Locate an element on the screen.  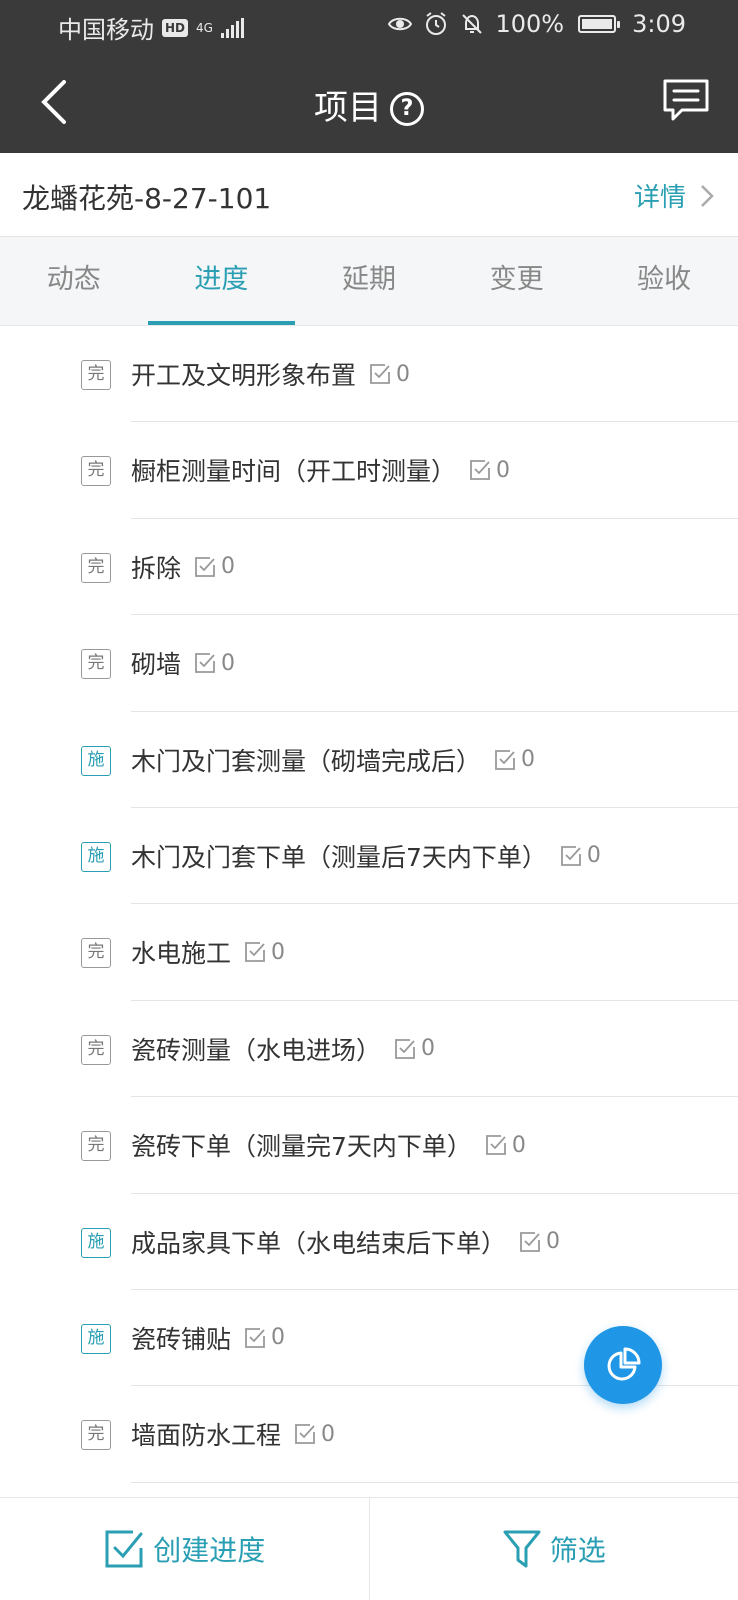
battery-icon is located at coordinates (599, 24).